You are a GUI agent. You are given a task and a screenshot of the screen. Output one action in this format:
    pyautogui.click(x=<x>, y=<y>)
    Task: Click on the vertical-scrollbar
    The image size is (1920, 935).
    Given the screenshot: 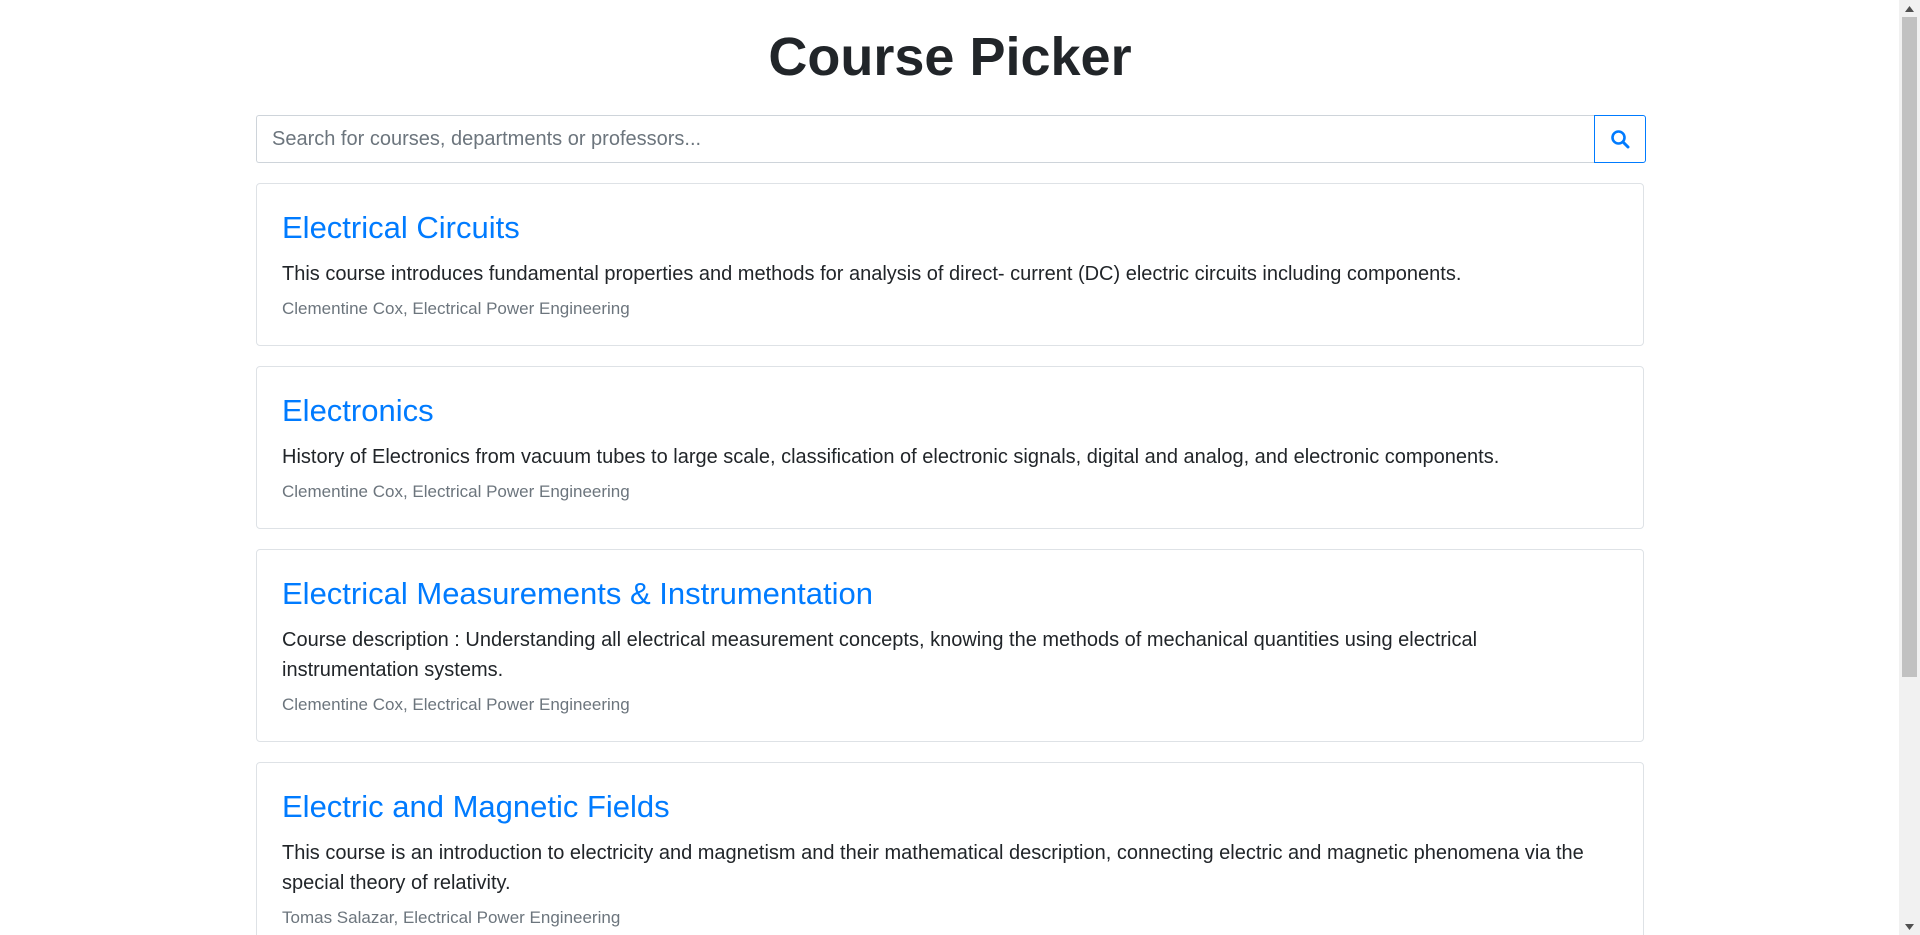 What is the action you would take?
    pyautogui.click(x=1909, y=467)
    